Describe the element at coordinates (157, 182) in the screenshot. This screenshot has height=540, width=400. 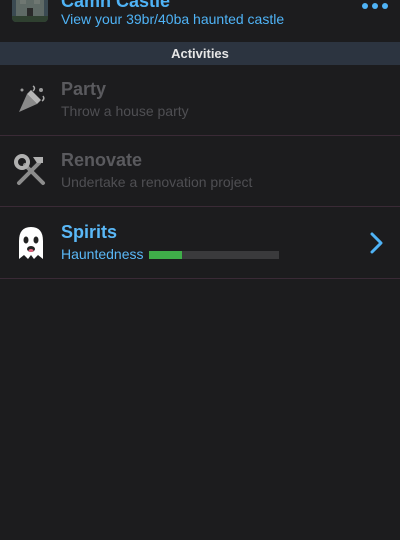
I see `activity-subtitle: Undertake a renovation project` at that location.